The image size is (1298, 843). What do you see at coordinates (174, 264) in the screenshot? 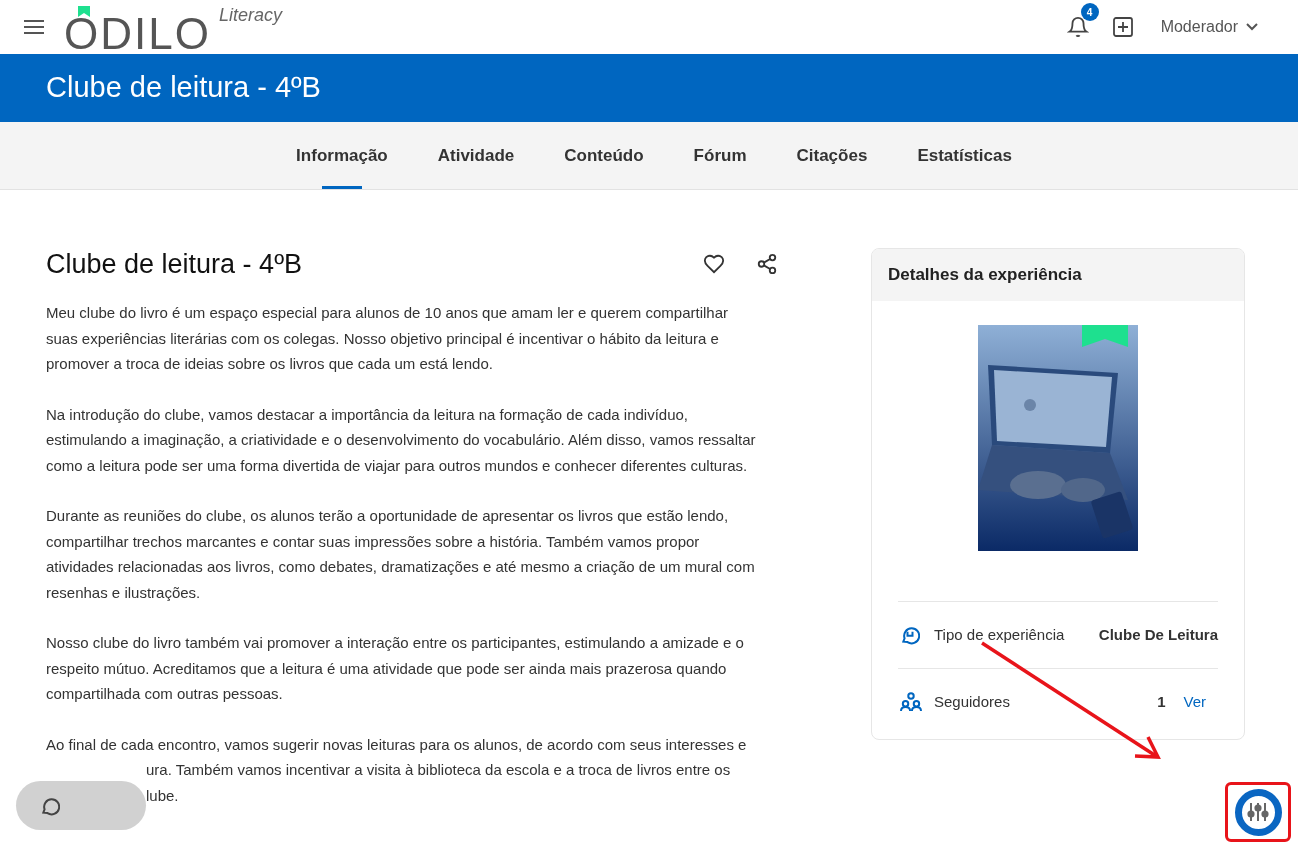
I see `article-title: Clube de leitura - 4ºB` at bounding box center [174, 264].